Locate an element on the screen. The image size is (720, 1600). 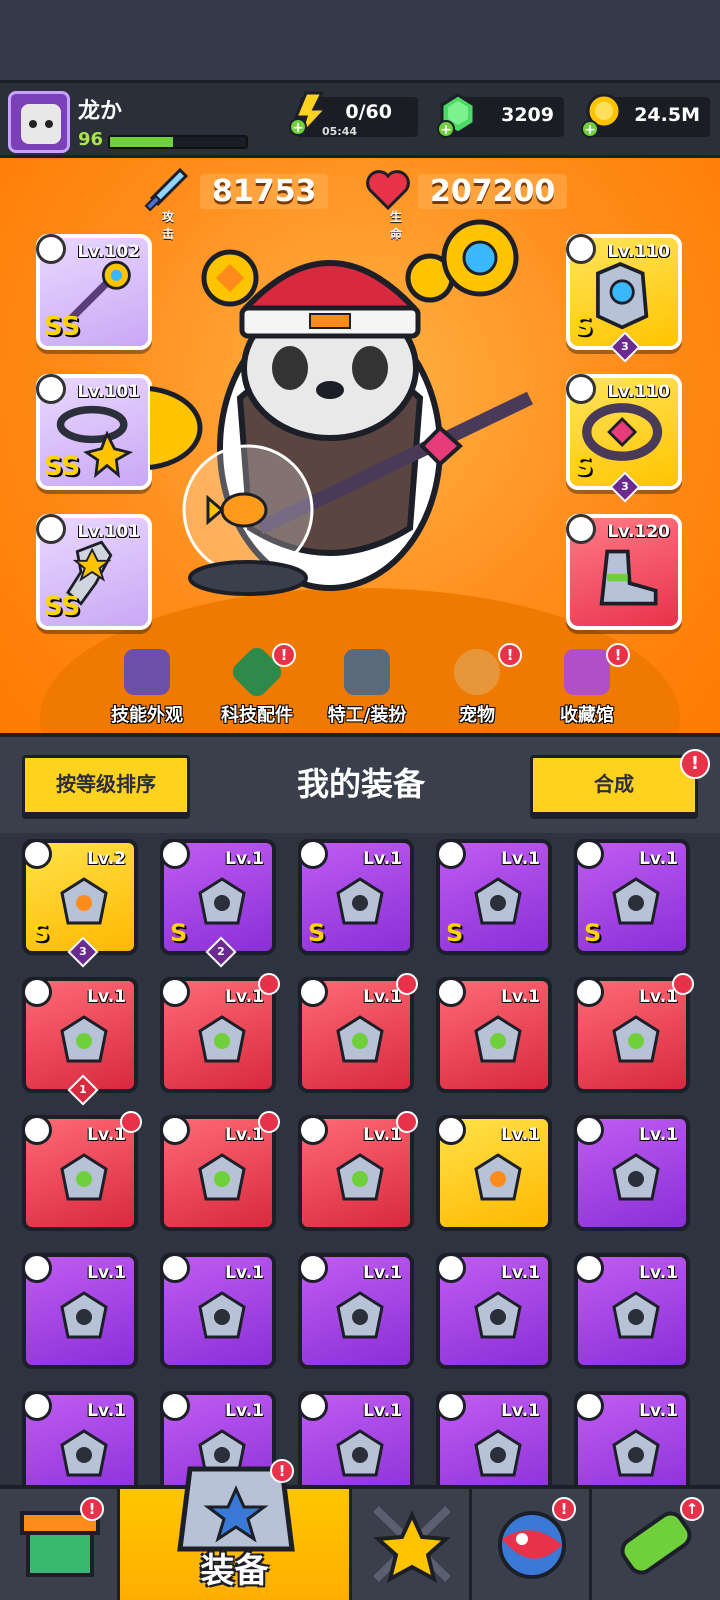
gold-value: 24.5M is located at coordinates (667, 115).